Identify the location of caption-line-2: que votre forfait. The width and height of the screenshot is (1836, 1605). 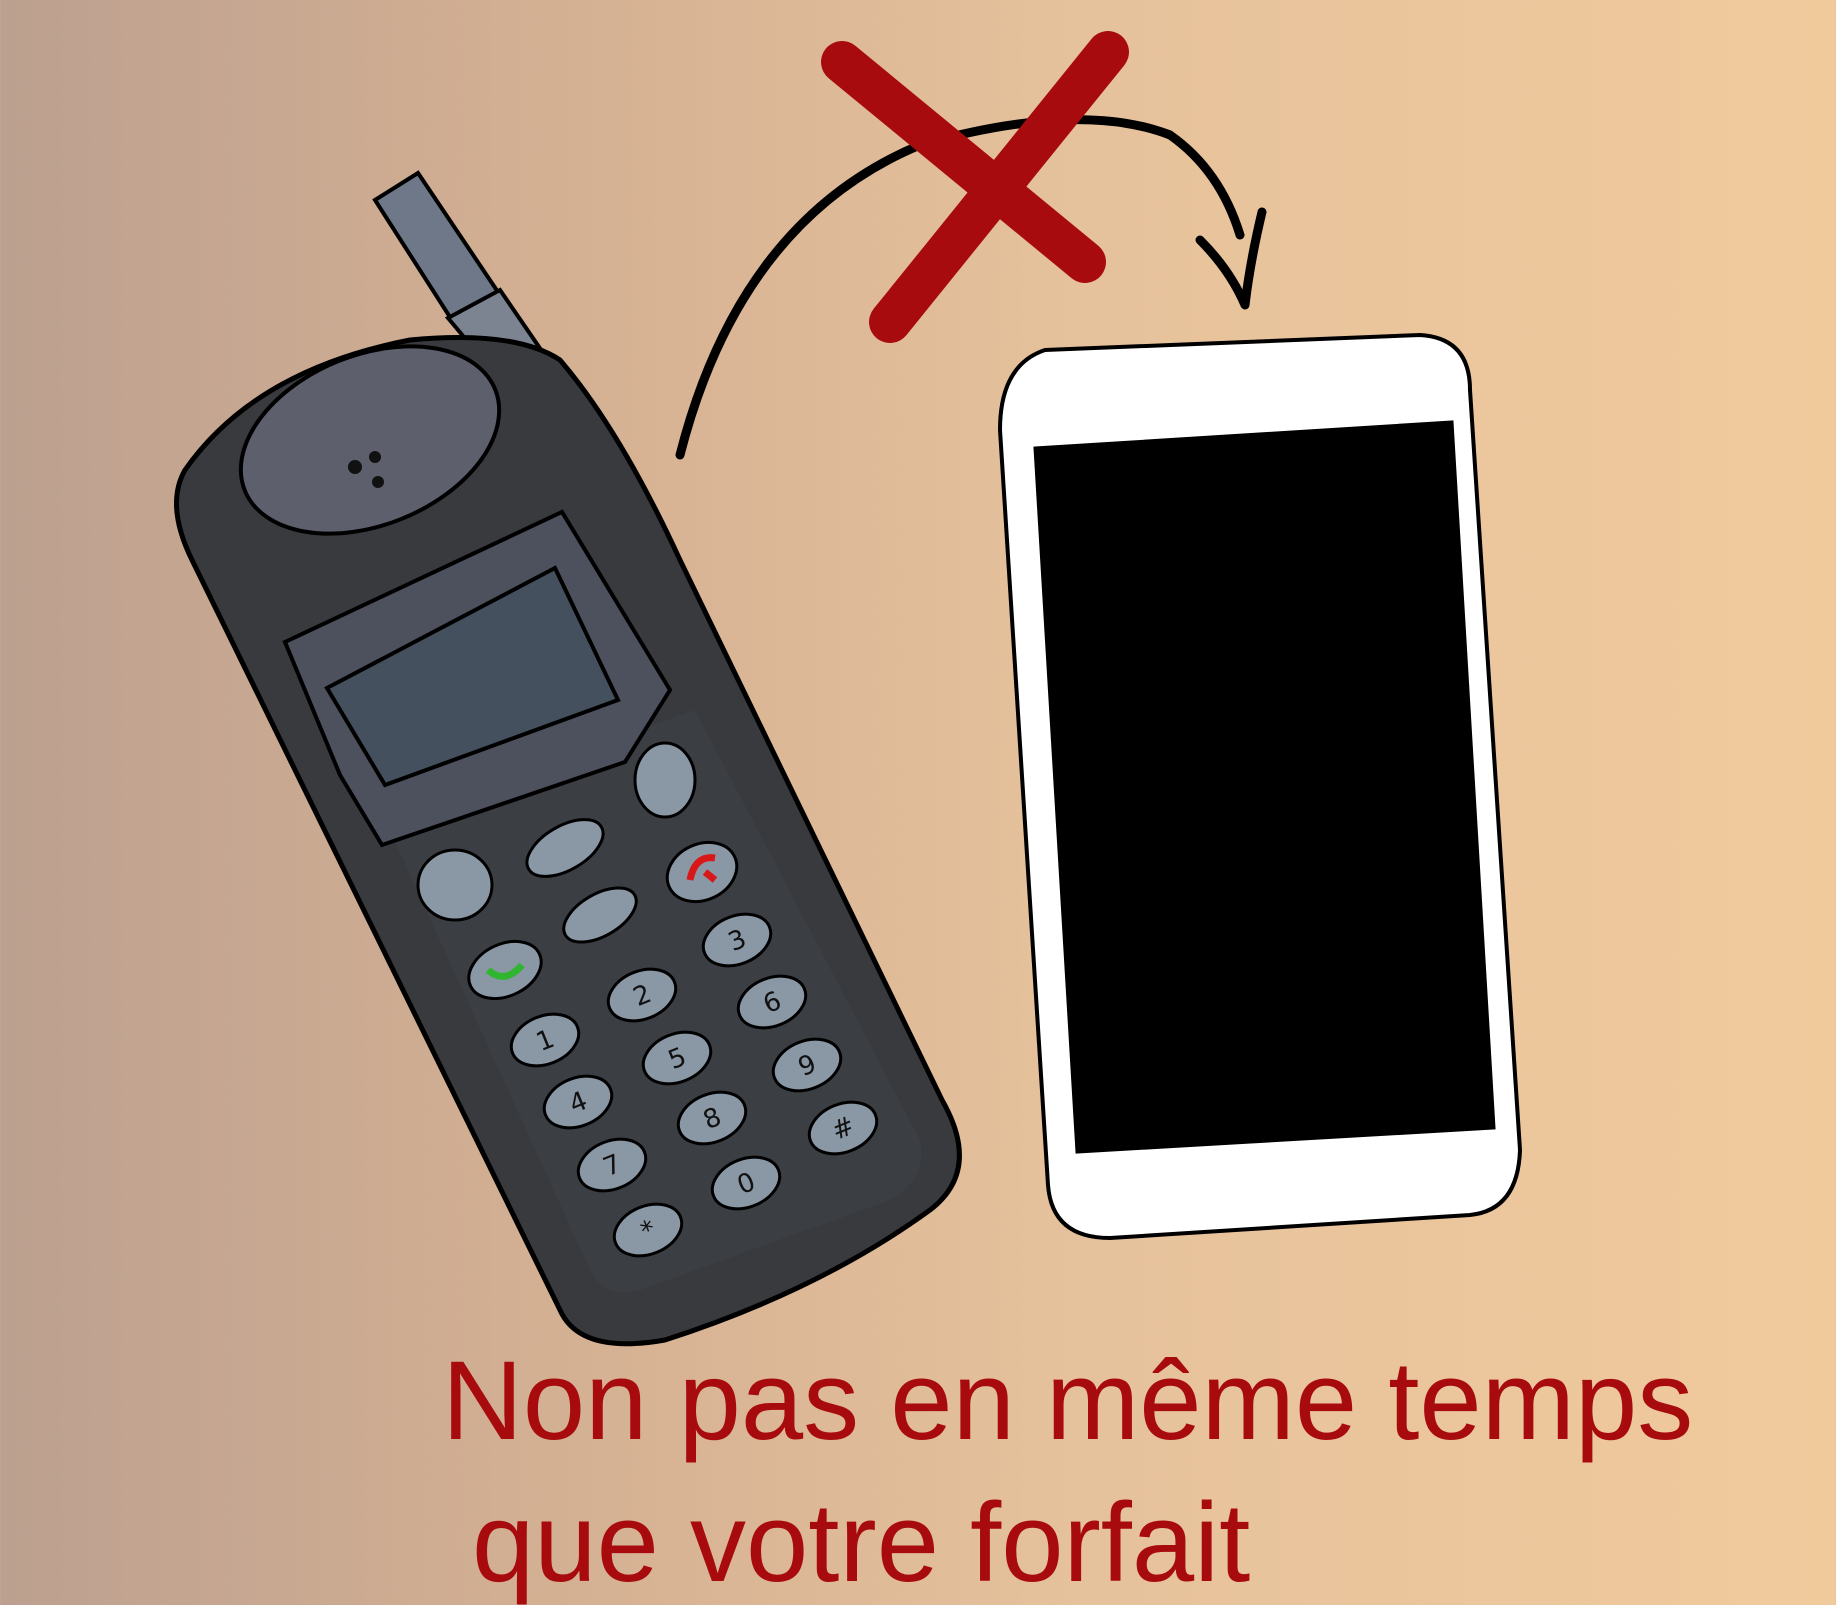
(861, 1542).